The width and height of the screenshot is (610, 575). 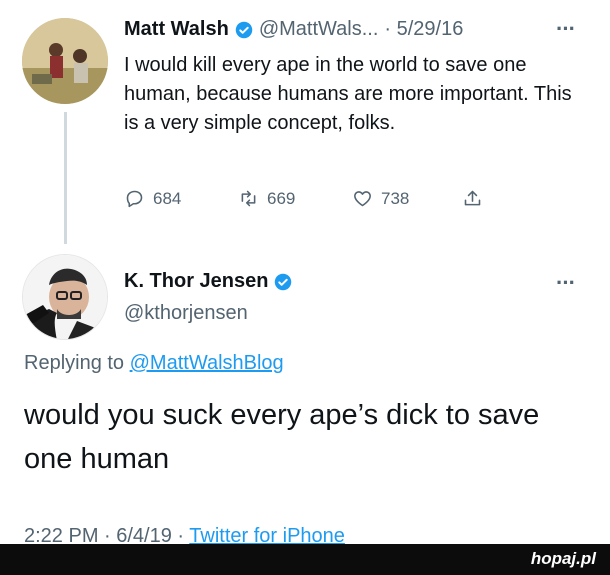 I want to click on tweet1-author-name: Matt Walsh, so click(x=176, y=29).